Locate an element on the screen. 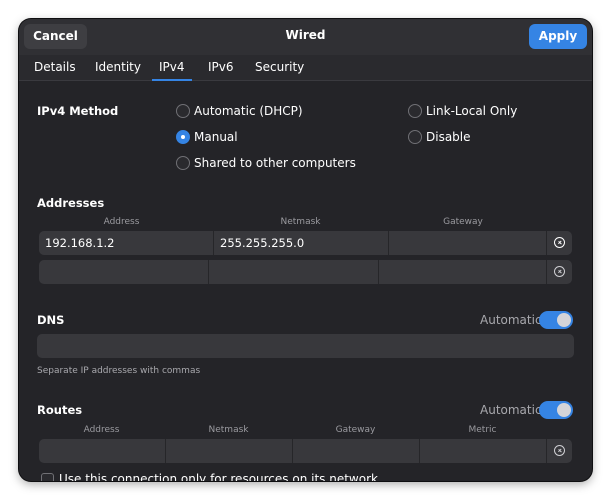 The image size is (610, 500). dns-label: DNS is located at coordinates (51, 320).